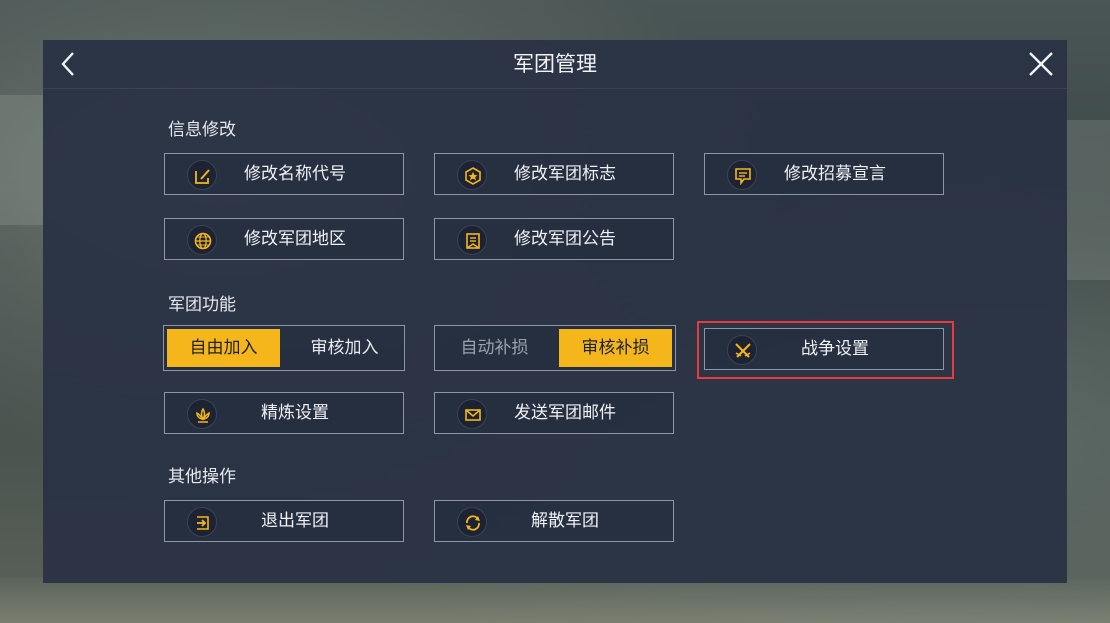 The width and height of the screenshot is (1110, 623). Describe the element at coordinates (825, 350) in the screenshot. I see `war-settings-highlight` at that location.